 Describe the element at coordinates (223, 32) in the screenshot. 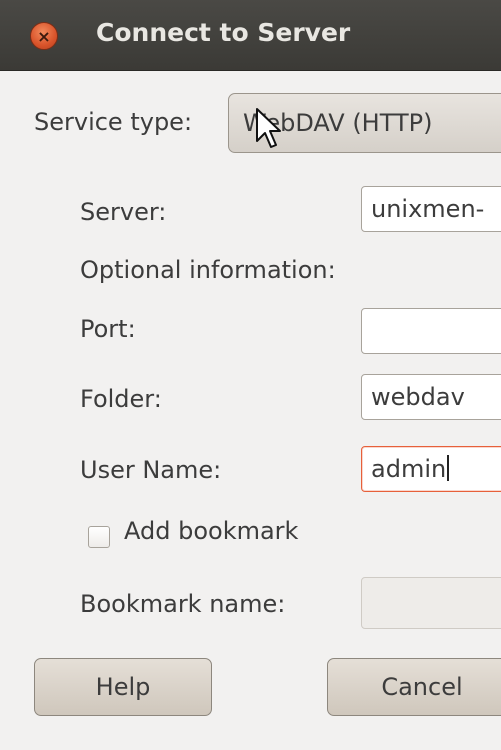

I see `window-title: Connect to Server` at that location.